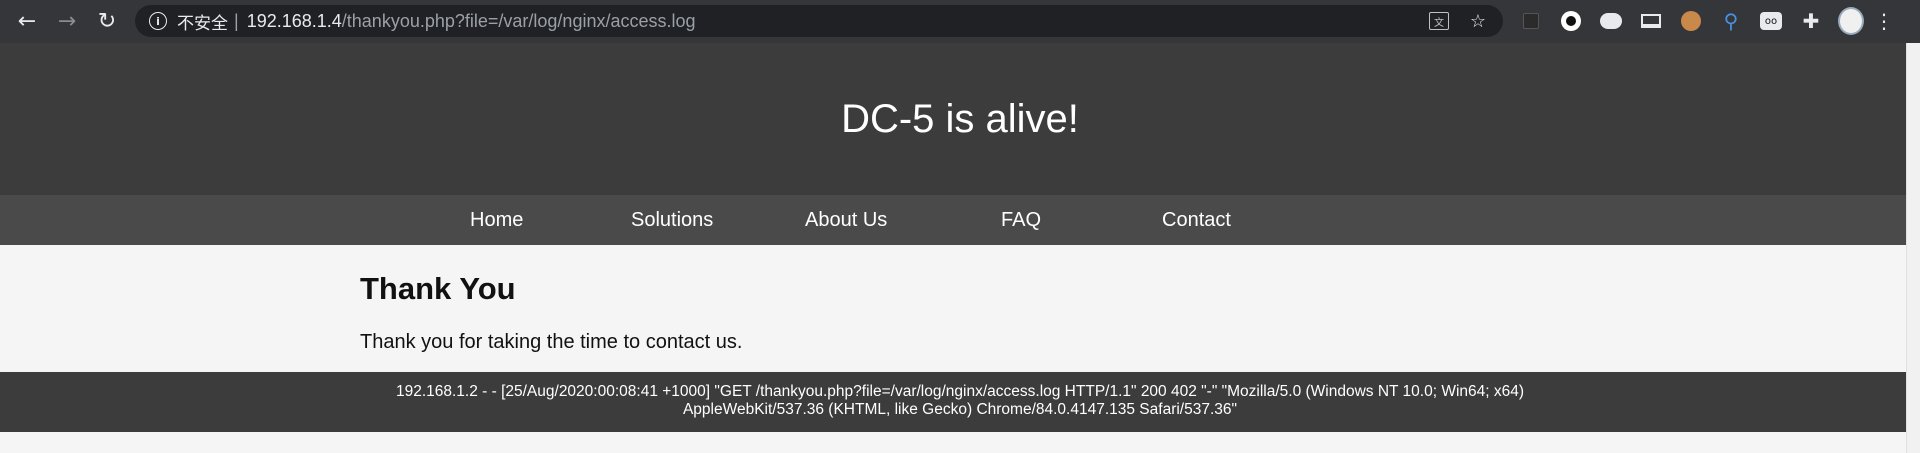 The width and height of the screenshot is (1920, 453). Describe the element at coordinates (1884, 21) in the screenshot. I see `menu-icon: ⋮` at that location.